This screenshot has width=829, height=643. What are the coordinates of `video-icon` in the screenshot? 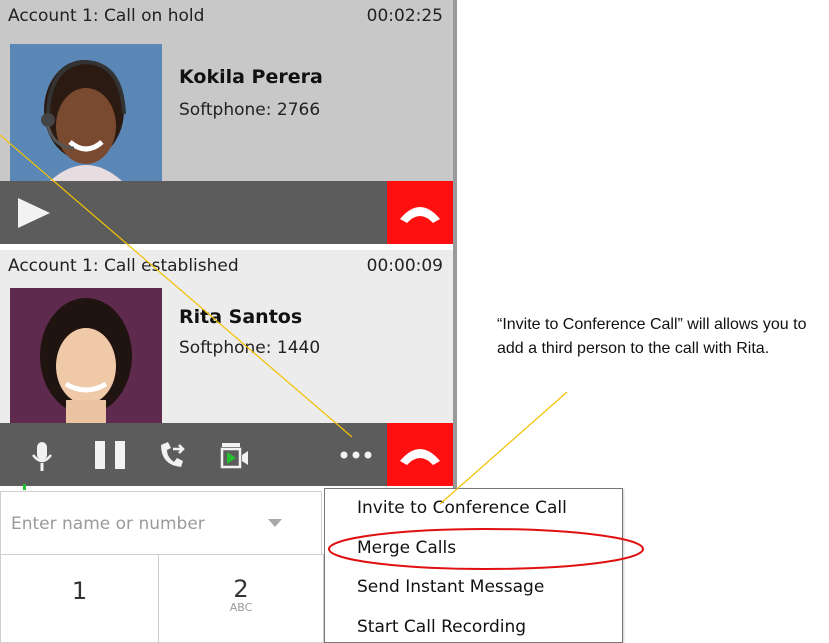 It's located at (234, 456).